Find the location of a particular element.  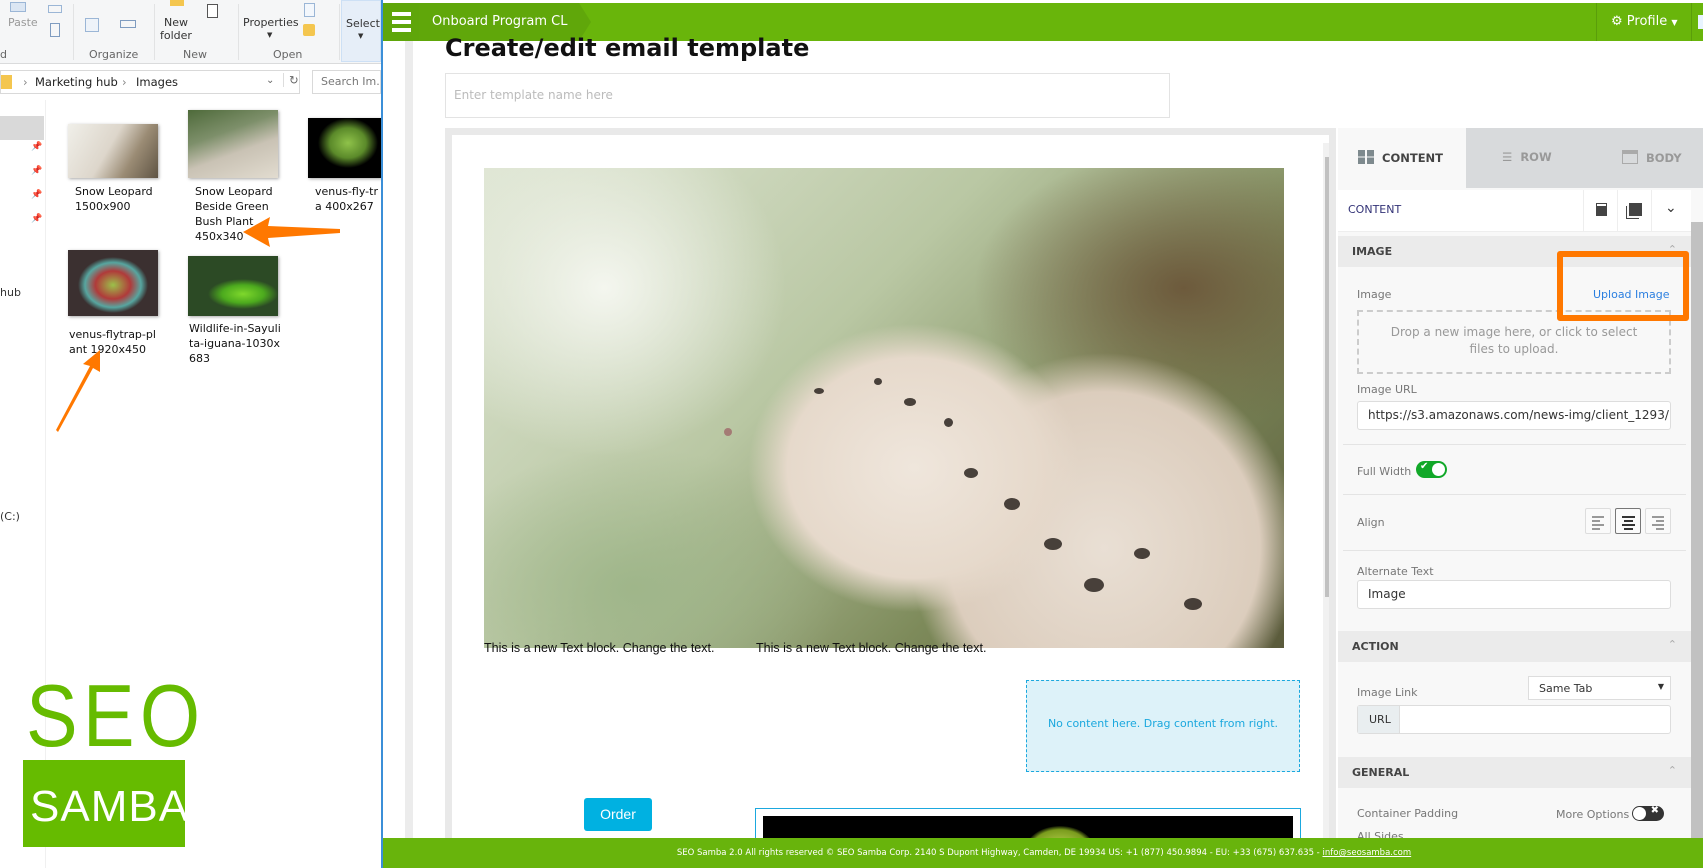

select-value: Same Tab is located at coordinates (1566, 688).